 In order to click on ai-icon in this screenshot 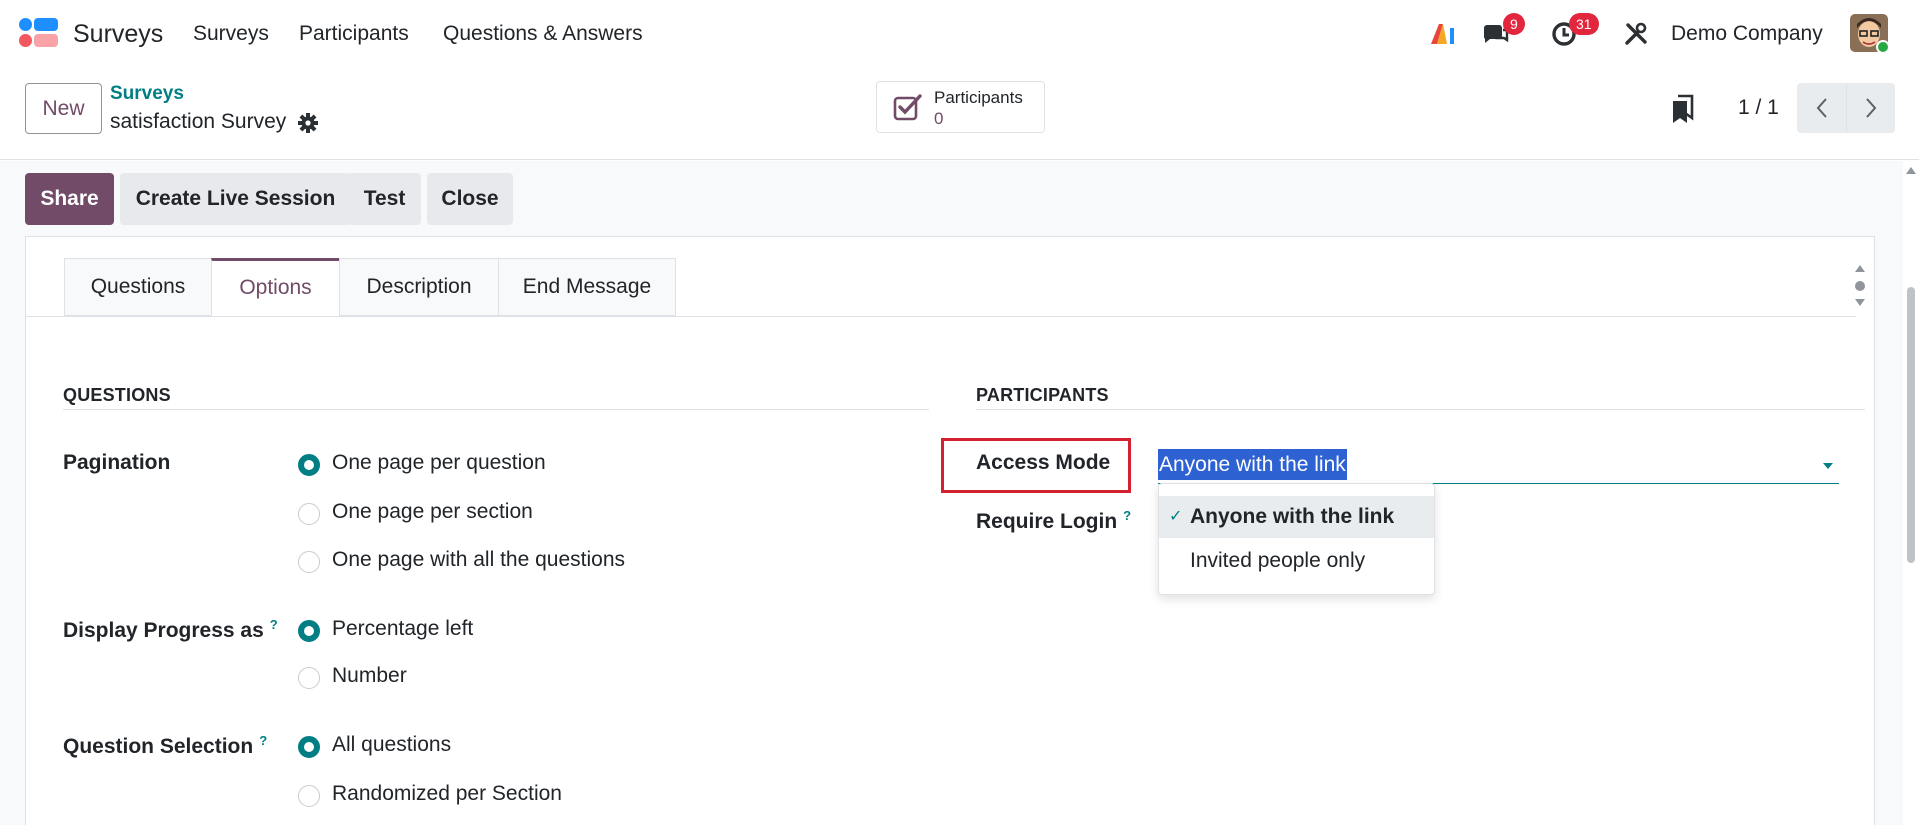, I will do `click(1443, 34)`.